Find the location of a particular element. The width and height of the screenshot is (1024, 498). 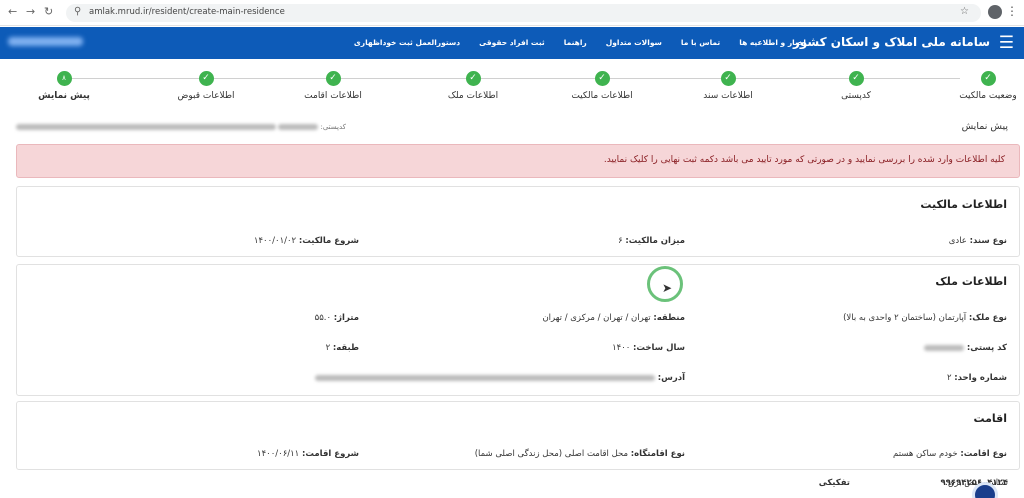

ownership-share-field: میزان مالکیت: ۶ is located at coordinates (651, 241).